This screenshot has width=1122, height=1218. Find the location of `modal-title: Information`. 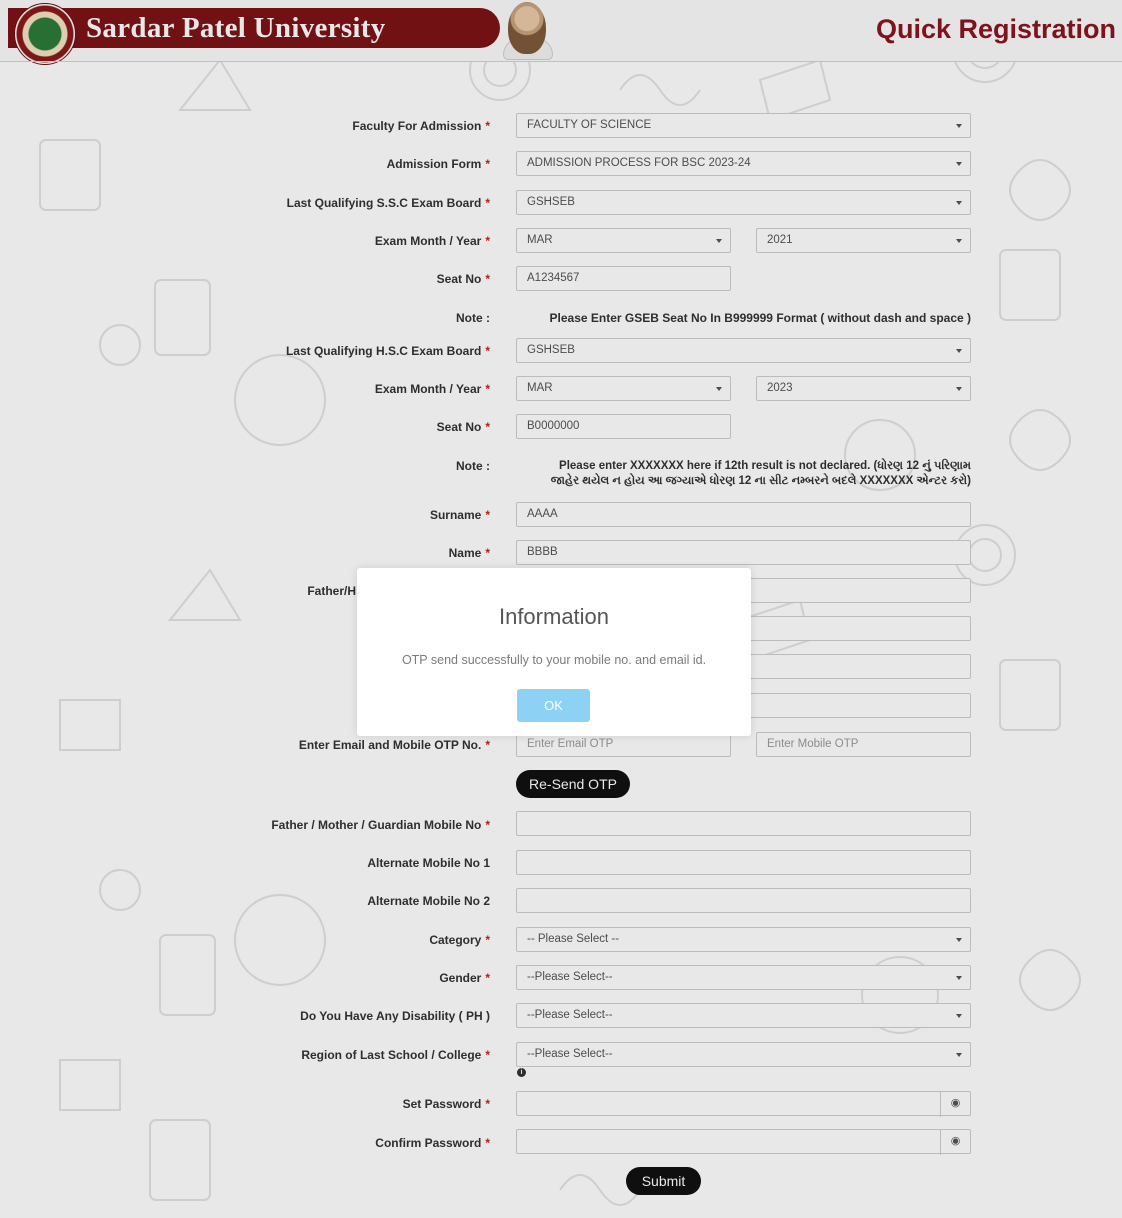

modal-title: Information is located at coordinates (554, 616).